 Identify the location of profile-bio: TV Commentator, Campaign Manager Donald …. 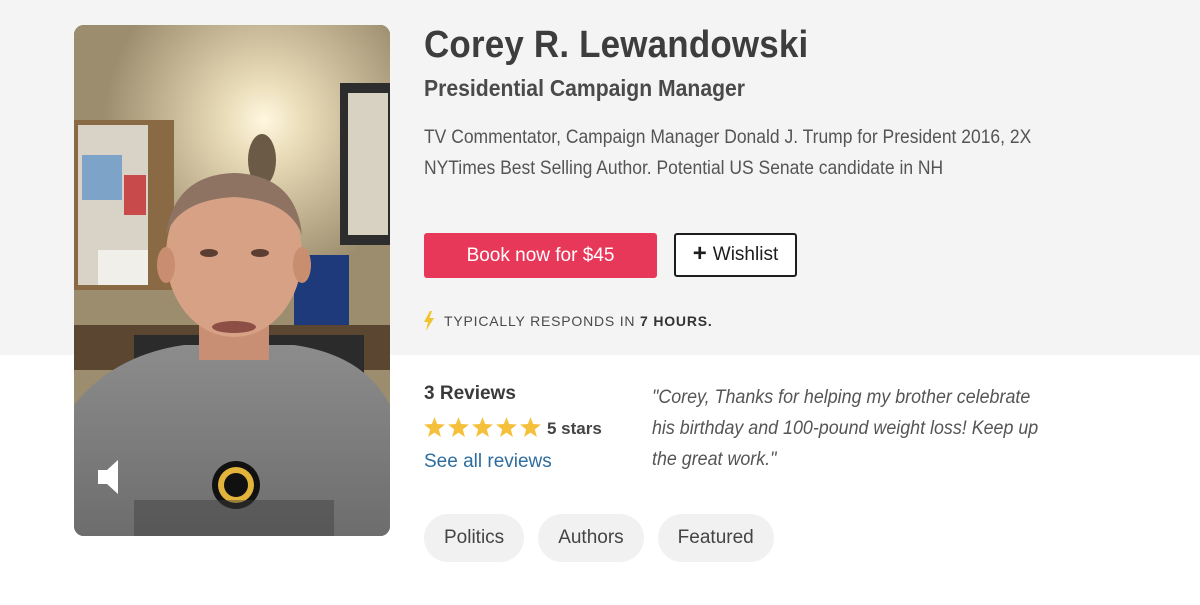
(728, 153).